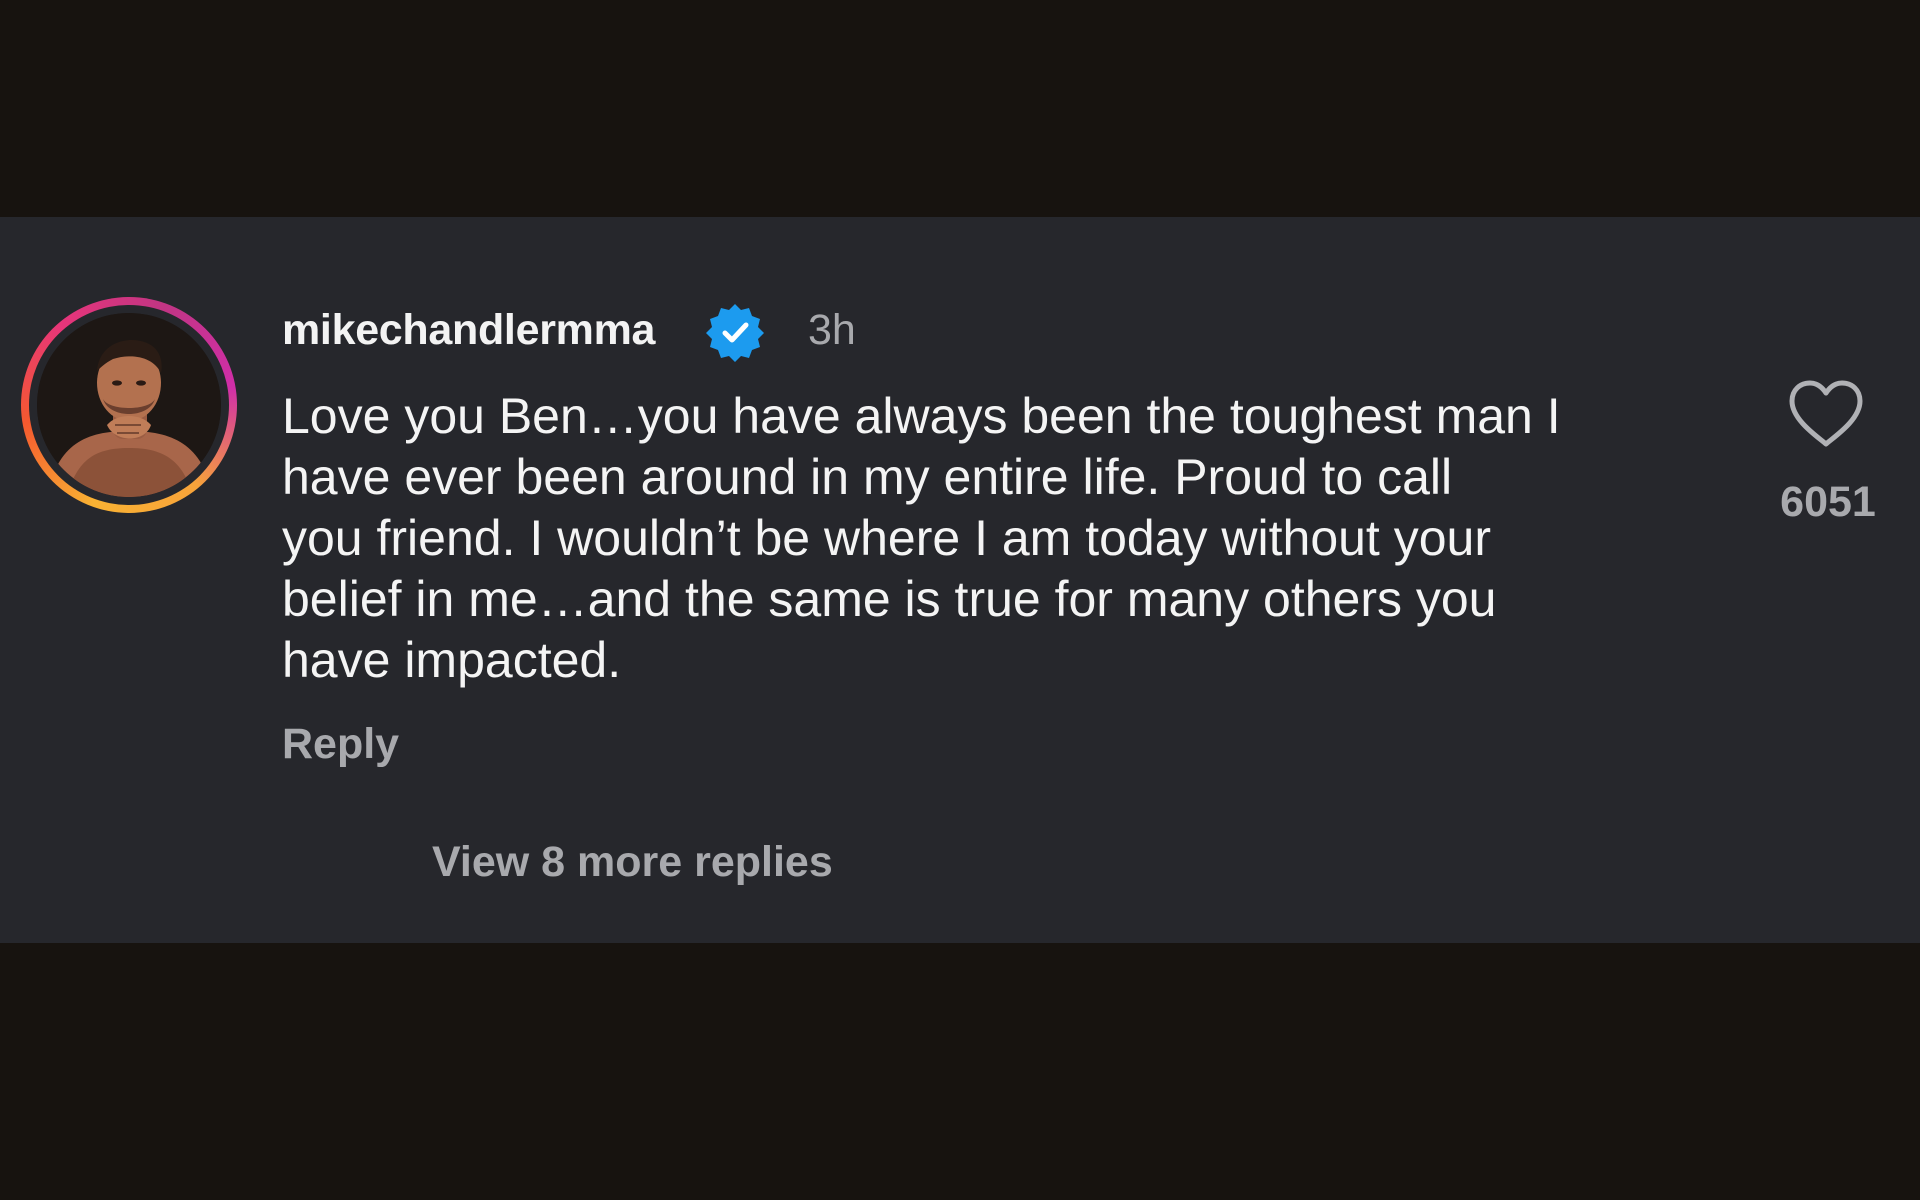  What do you see at coordinates (735, 333) in the screenshot?
I see `verified-badge-icon` at bounding box center [735, 333].